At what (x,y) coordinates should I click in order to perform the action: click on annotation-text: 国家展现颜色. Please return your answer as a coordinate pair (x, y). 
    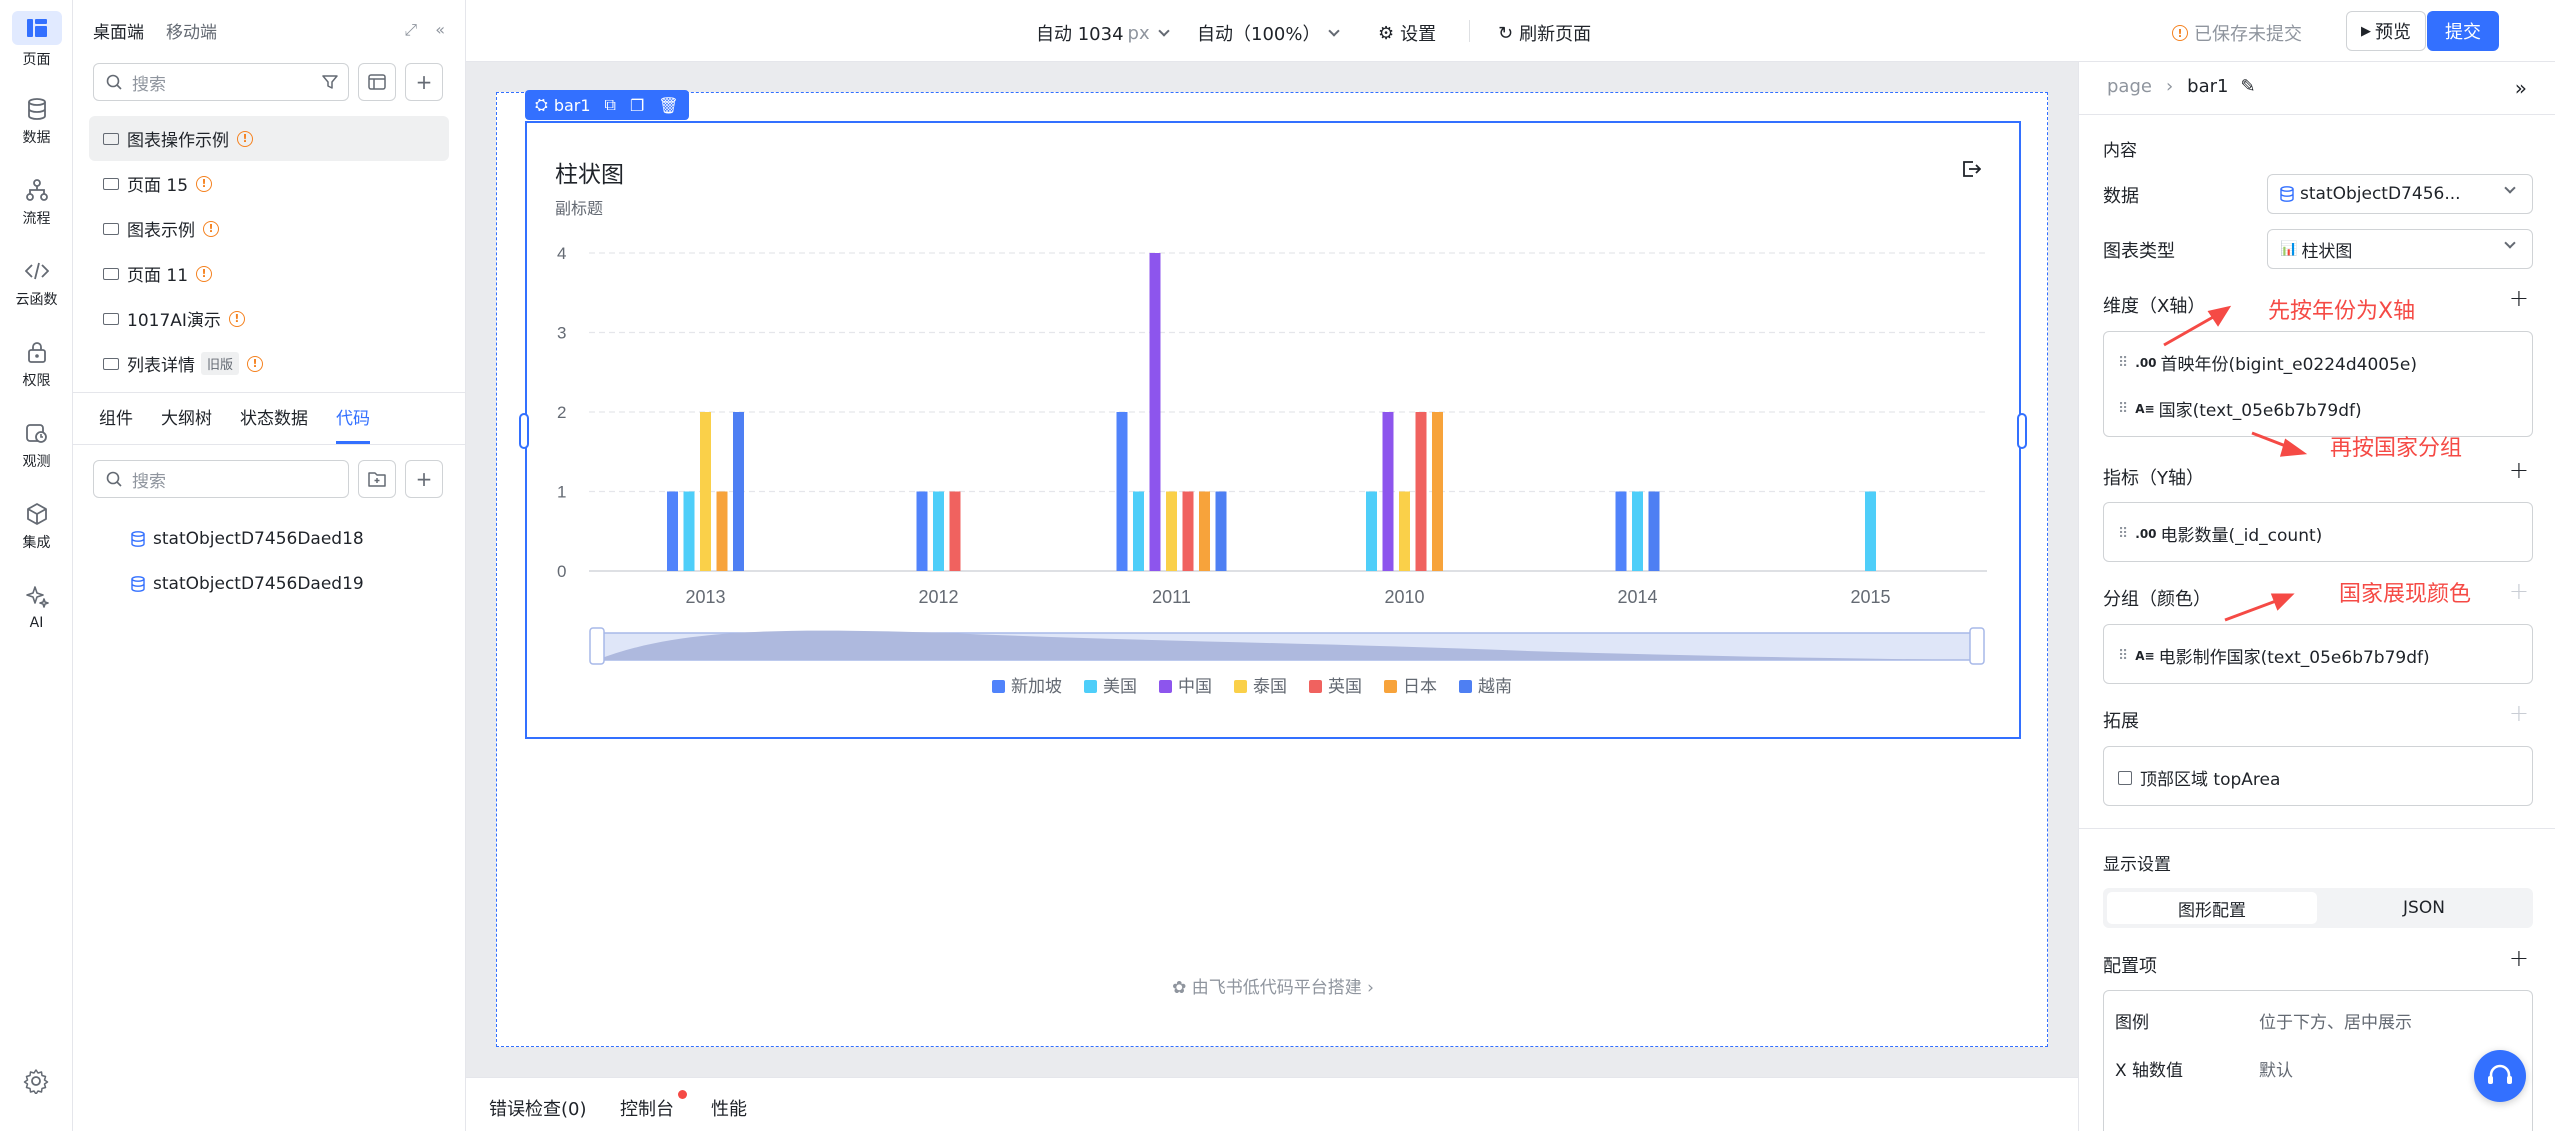
    Looking at the image, I should click on (2405, 594).